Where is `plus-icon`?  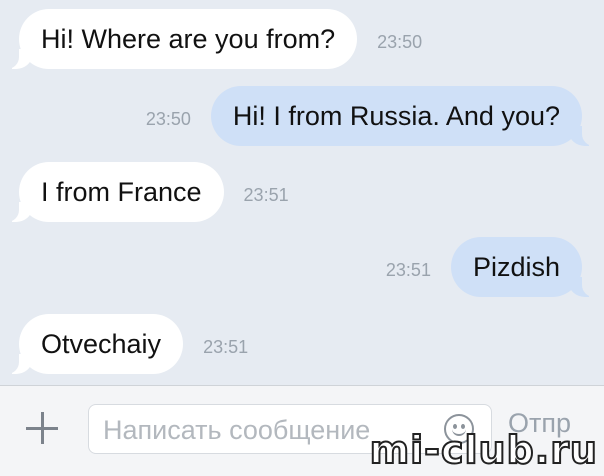
plus-icon is located at coordinates (42, 428).